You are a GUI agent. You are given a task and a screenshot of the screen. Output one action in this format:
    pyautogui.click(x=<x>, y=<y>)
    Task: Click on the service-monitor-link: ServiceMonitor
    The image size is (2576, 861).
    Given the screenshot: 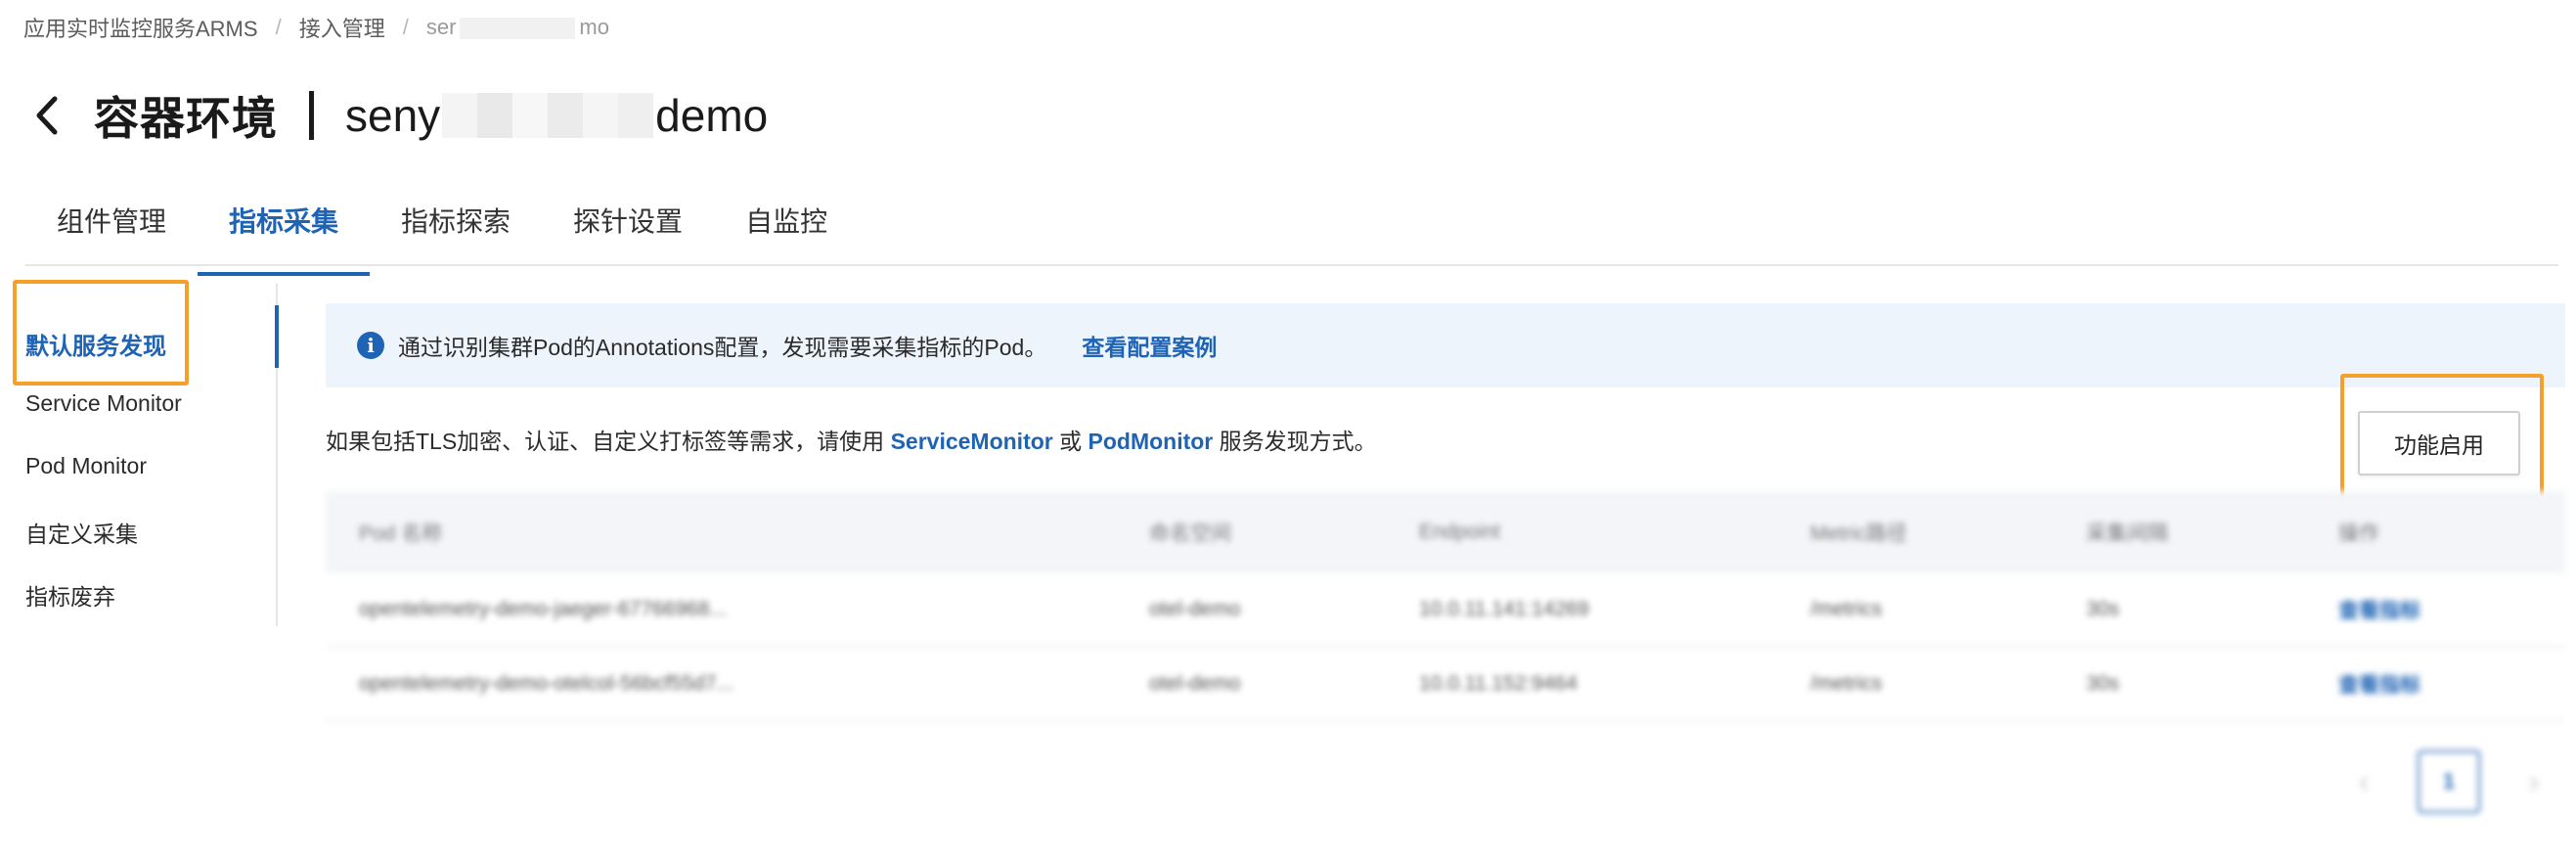 What is the action you would take?
    pyautogui.click(x=972, y=442)
    